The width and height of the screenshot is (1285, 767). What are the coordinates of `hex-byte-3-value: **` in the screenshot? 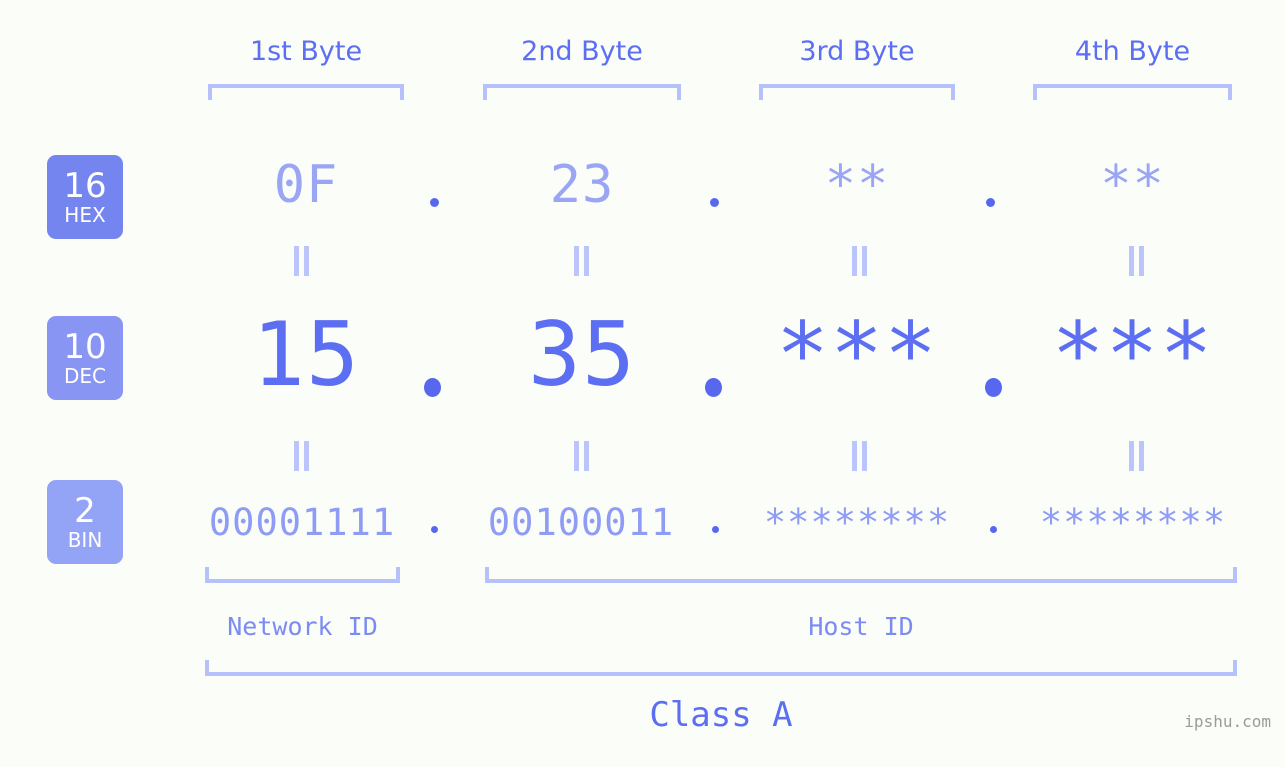 It's located at (857, 185).